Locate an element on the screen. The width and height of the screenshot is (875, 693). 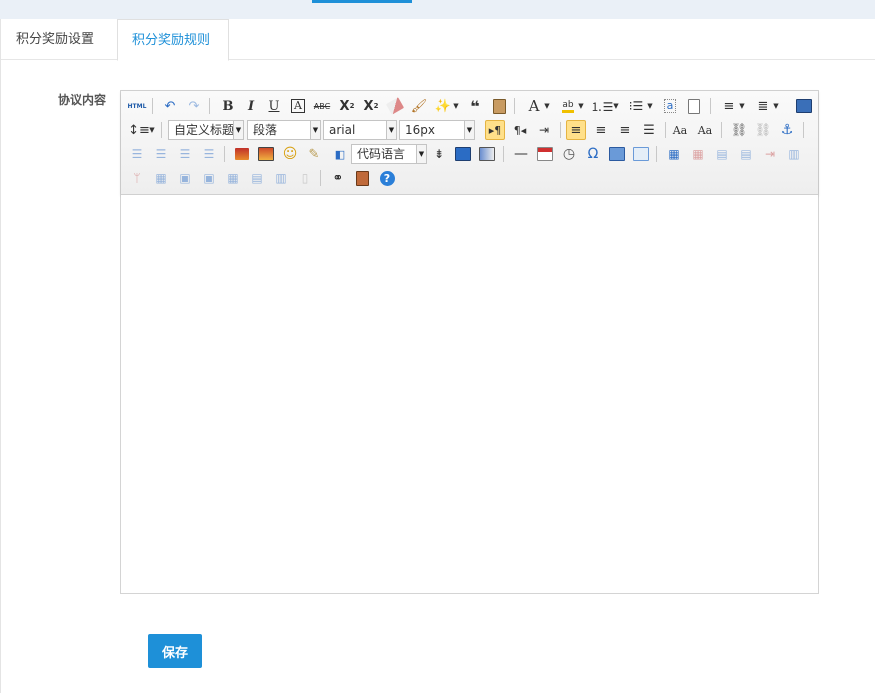
horizontal-rule-icon: — is located at coordinates (521, 154).